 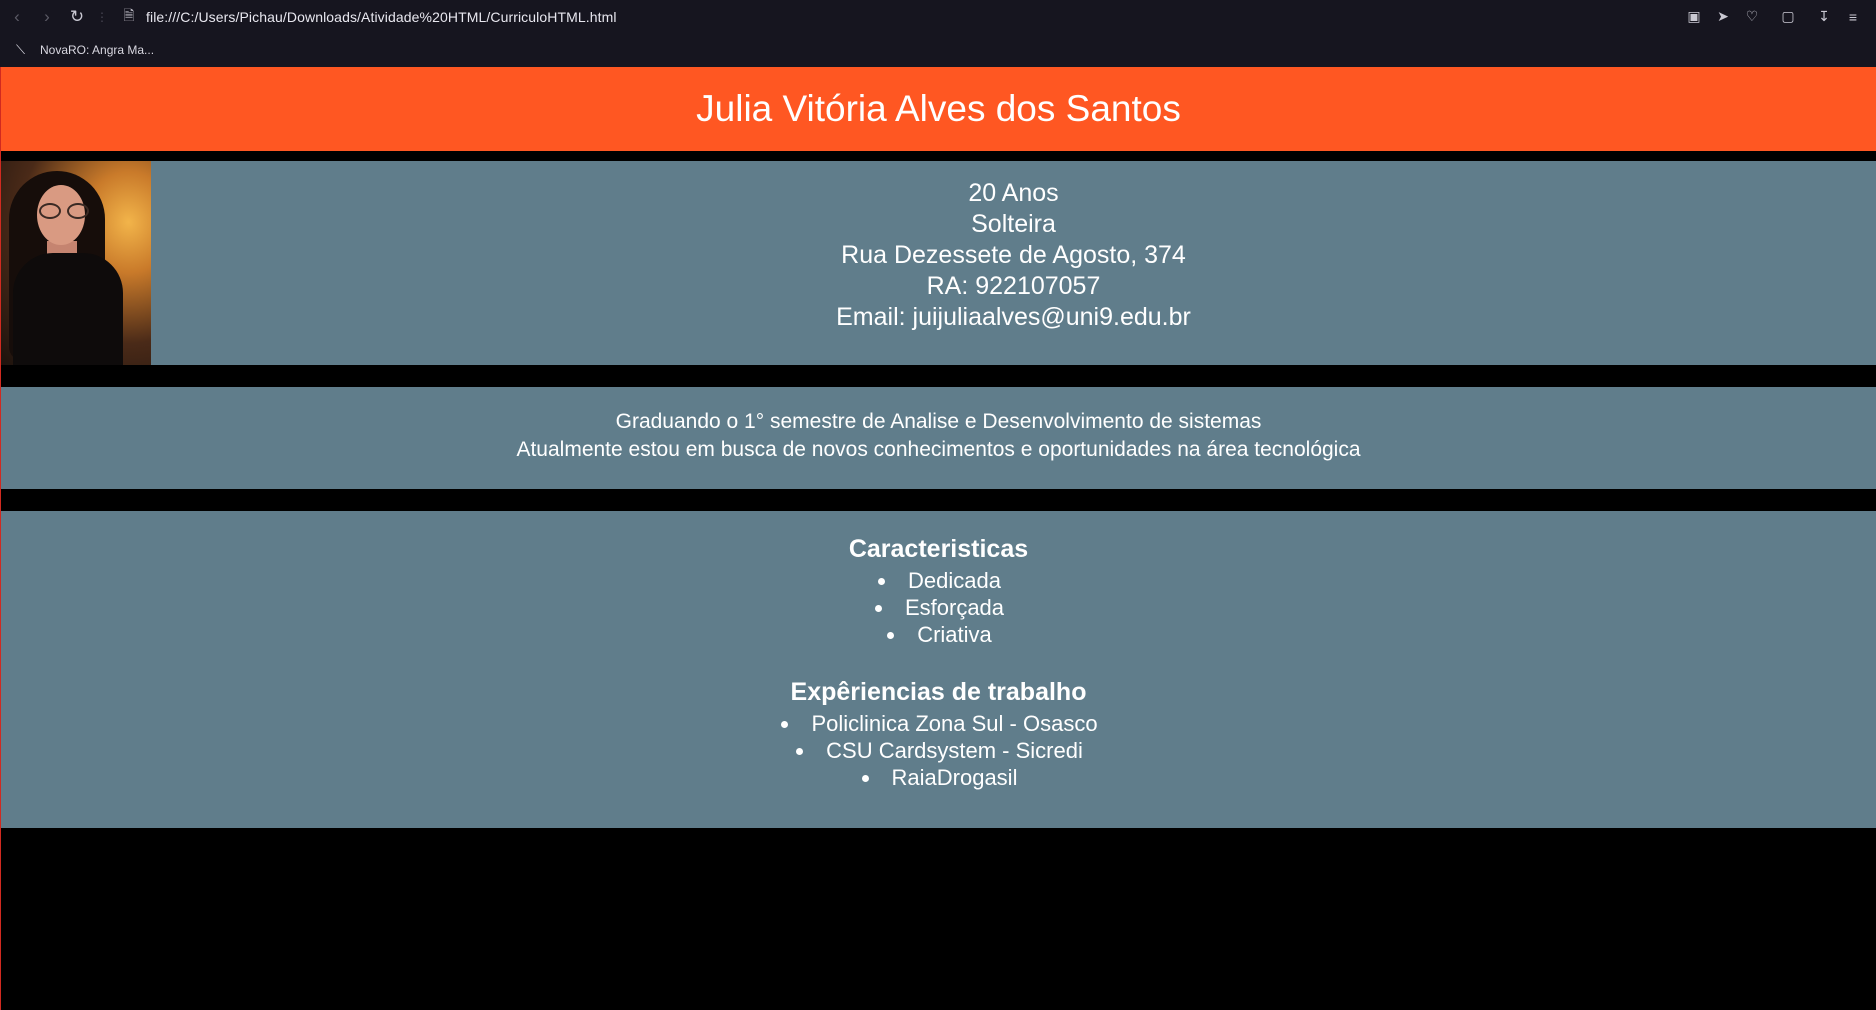 What do you see at coordinates (1824, 17) in the screenshot?
I see `download-icon: ↧` at bounding box center [1824, 17].